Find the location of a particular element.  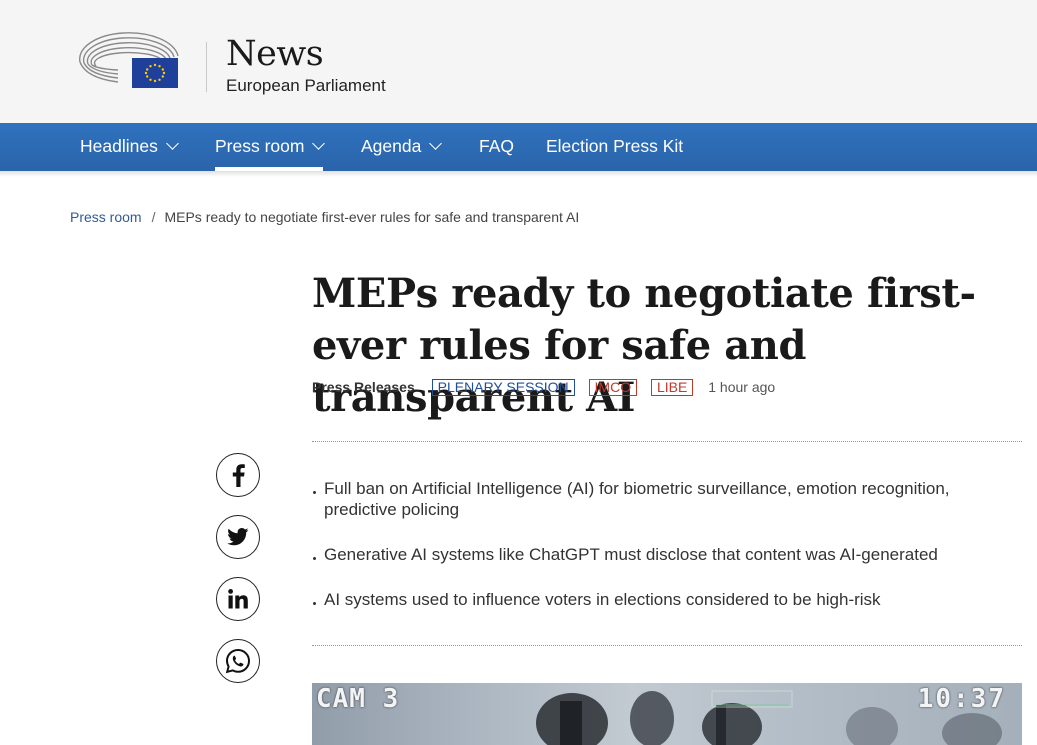

press-release-type: Press Releases is located at coordinates (363, 387).